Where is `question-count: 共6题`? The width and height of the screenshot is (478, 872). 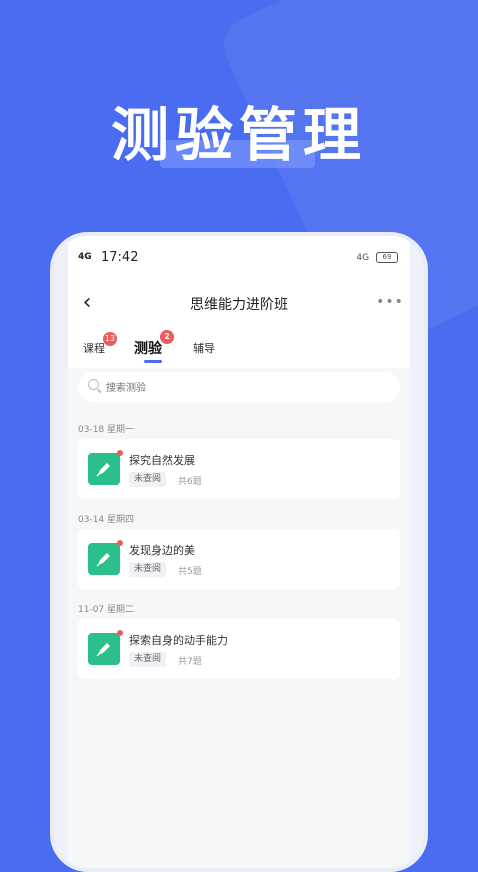 question-count: 共6题 is located at coordinates (190, 482).